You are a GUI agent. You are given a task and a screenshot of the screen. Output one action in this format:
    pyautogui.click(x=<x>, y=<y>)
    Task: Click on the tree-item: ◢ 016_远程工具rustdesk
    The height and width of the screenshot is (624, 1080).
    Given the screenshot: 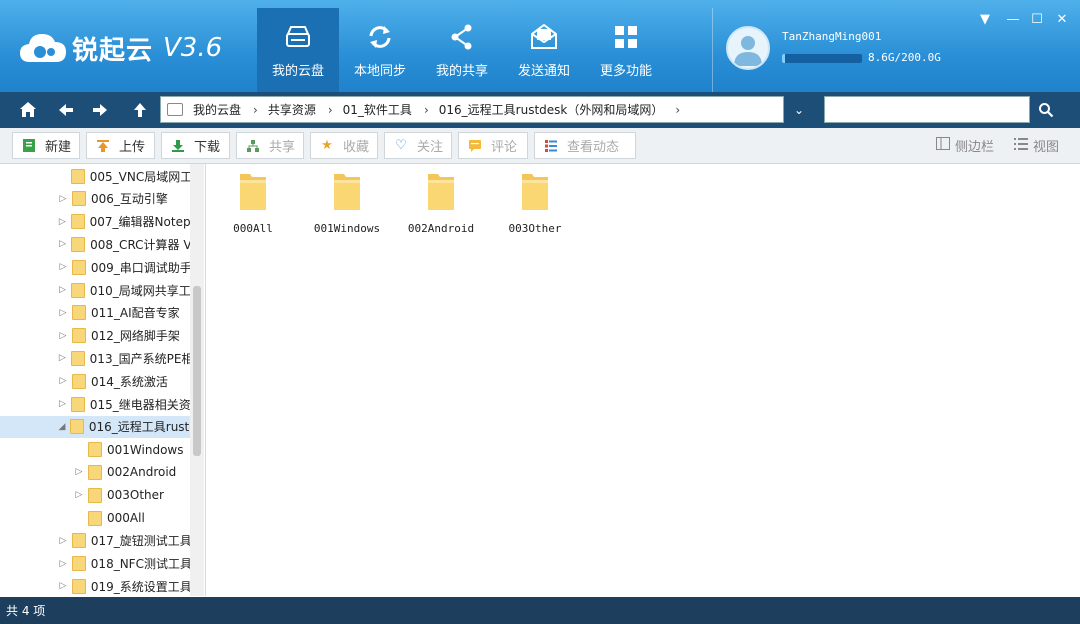 What is the action you would take?
    pyautogui.click(x=95, y=426)
    